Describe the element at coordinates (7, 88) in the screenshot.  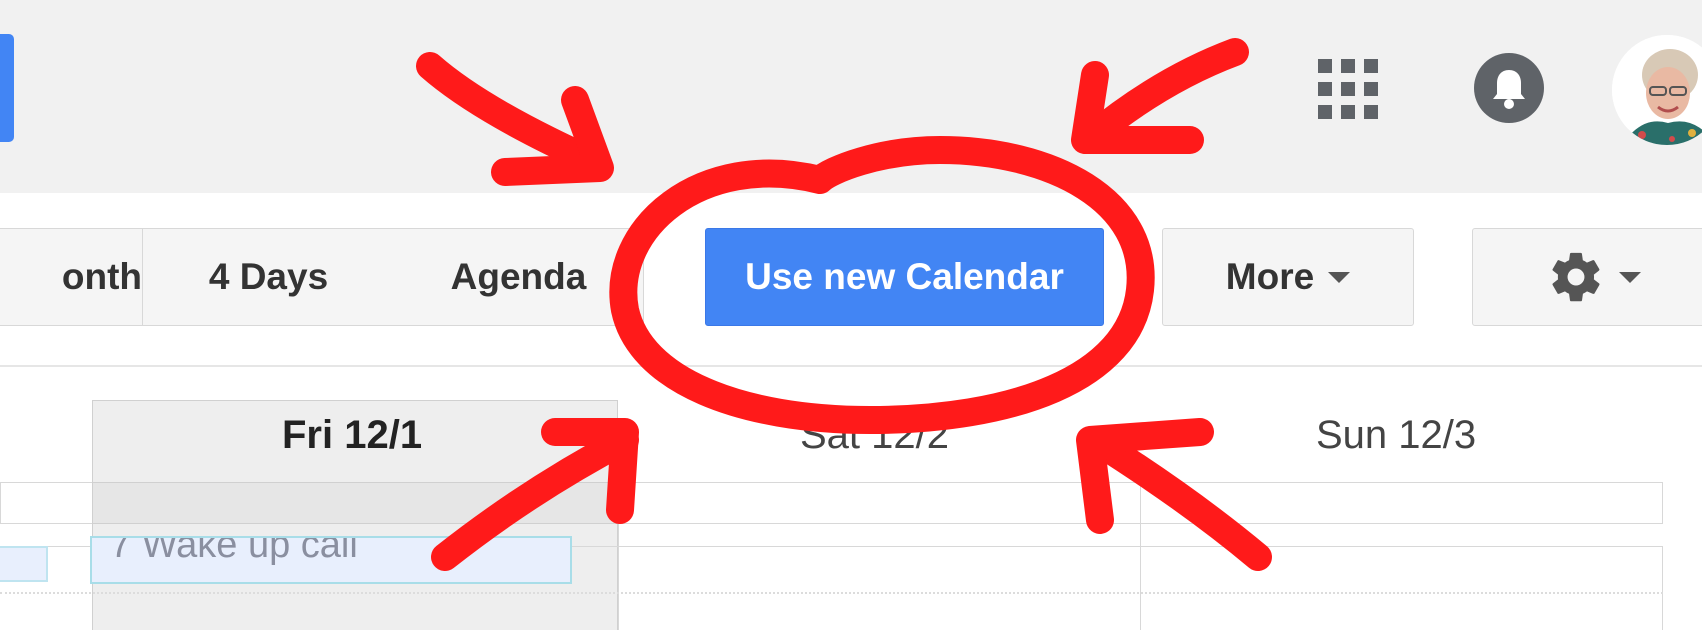
I see `create-button-edge` at that location.